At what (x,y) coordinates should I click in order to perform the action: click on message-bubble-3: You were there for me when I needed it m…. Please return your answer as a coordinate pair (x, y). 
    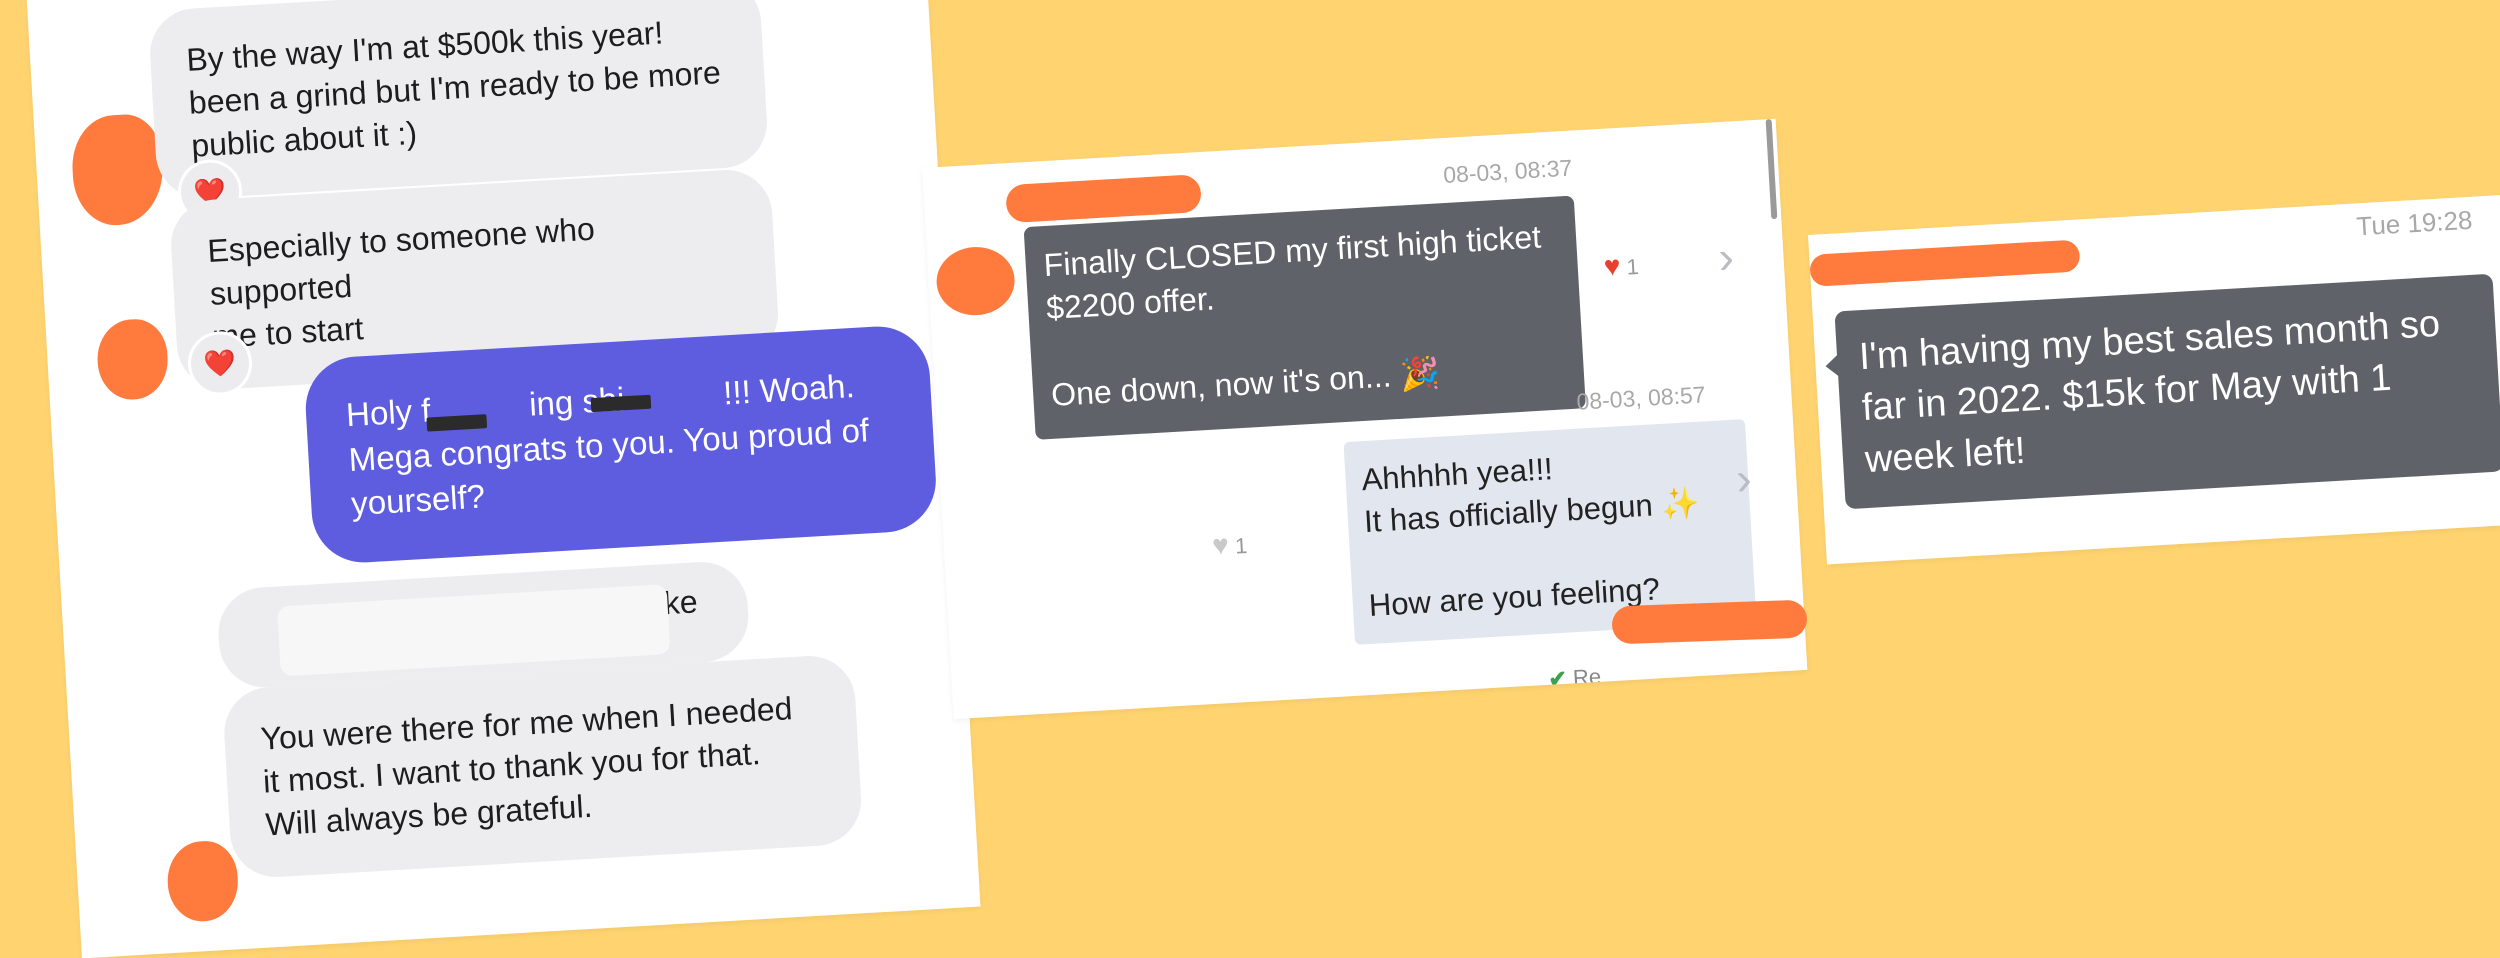
    Looking at the image, I should click on (542, 766).